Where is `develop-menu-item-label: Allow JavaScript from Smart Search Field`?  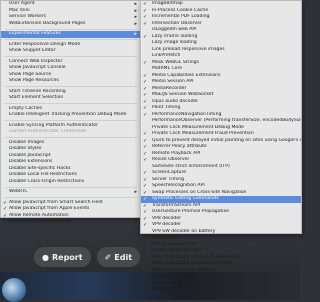 develop-menu-item-label: Allow JavaScript from Smart Search Field is located at coordinates (56, 202).